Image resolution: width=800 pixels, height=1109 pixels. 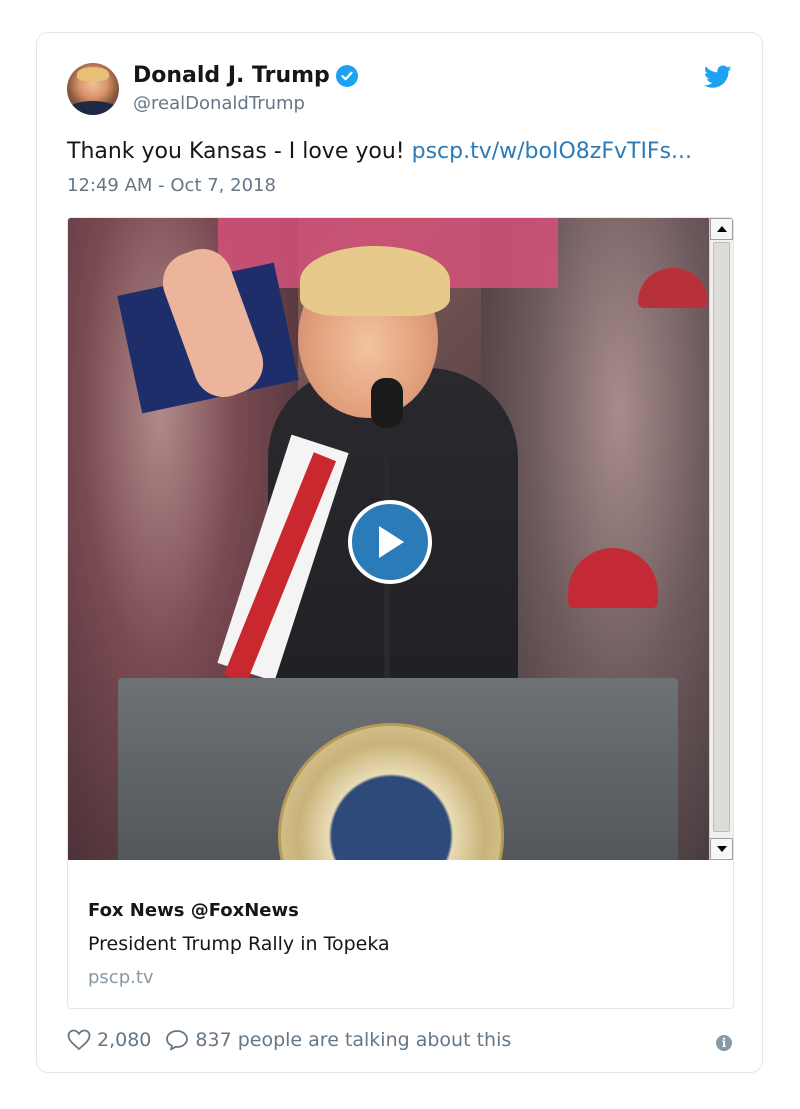 What do you see at coordinates (236, 151) in the screenshot?
I see `tweet-body: Thank you Kansas - I love you!` at bounding box center [236, 151].